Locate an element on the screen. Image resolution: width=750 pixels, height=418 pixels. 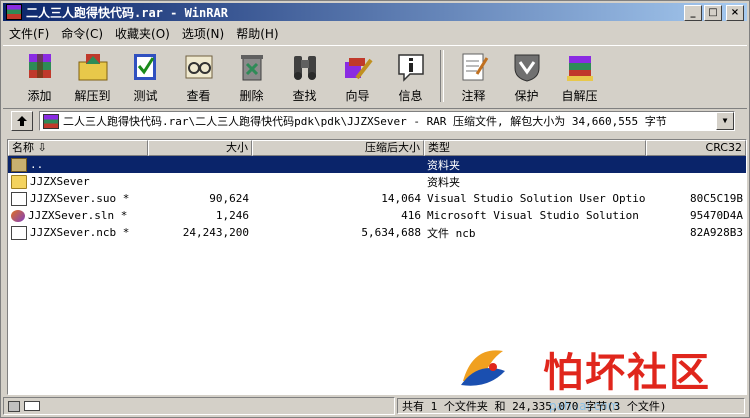
row-crc: 95470D4A is located at coordinates (716, 215).